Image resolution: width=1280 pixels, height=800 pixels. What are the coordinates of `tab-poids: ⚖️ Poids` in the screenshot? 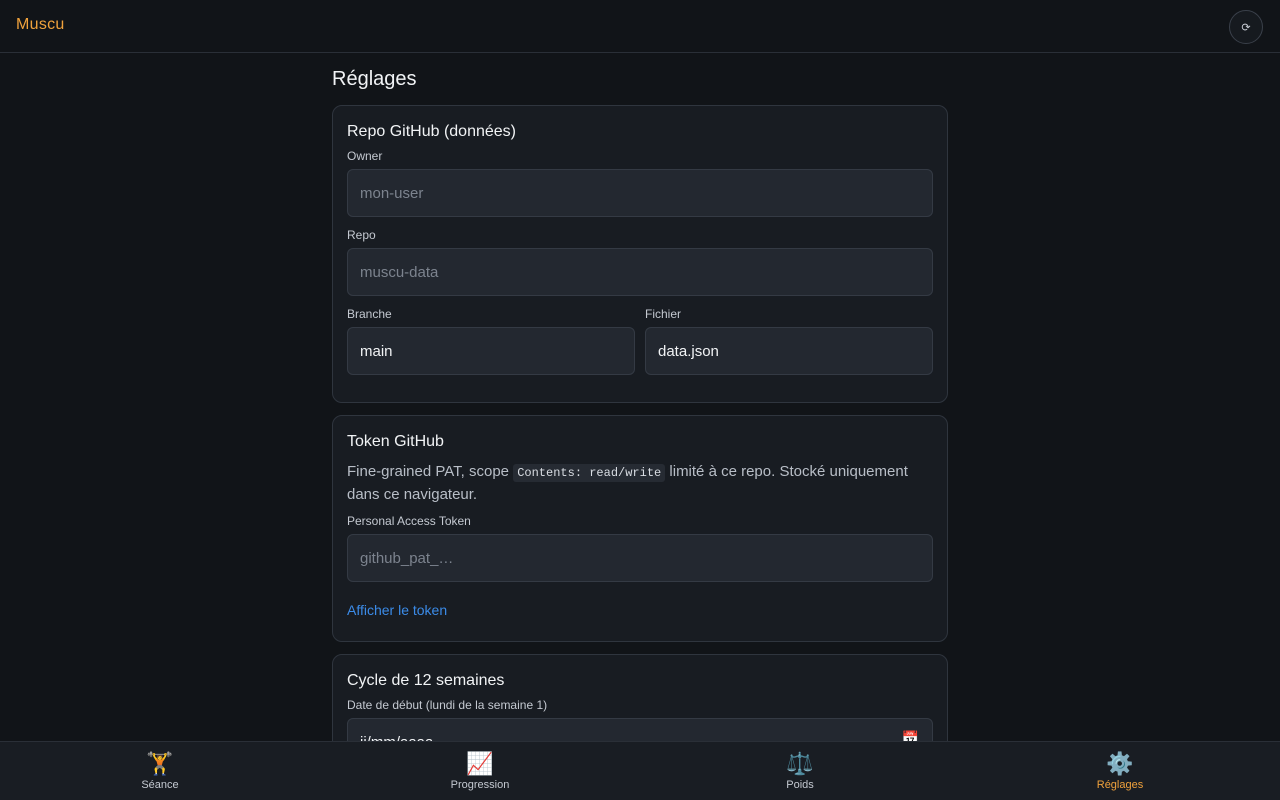 It's located at (800, 771).